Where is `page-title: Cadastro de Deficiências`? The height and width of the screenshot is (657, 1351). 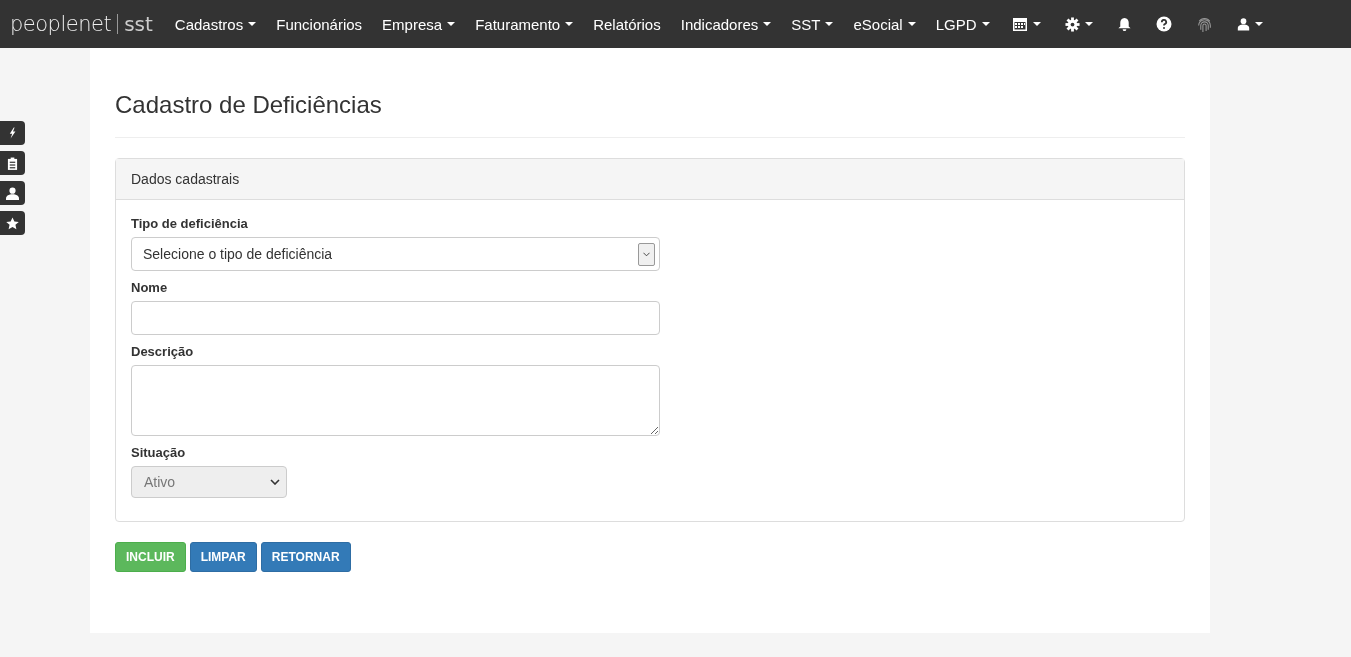
page-title: Cadastro de Deficiências is located at coordinates (650, 93).